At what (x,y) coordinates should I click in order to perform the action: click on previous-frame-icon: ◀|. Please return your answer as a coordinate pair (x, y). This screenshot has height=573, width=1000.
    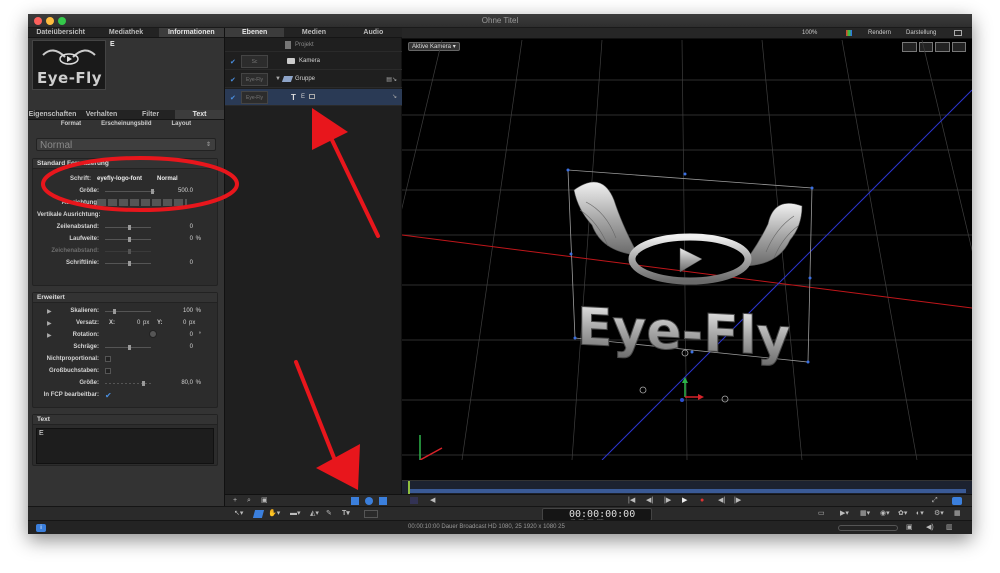
    Looking at the image, I should click on (649, 501).